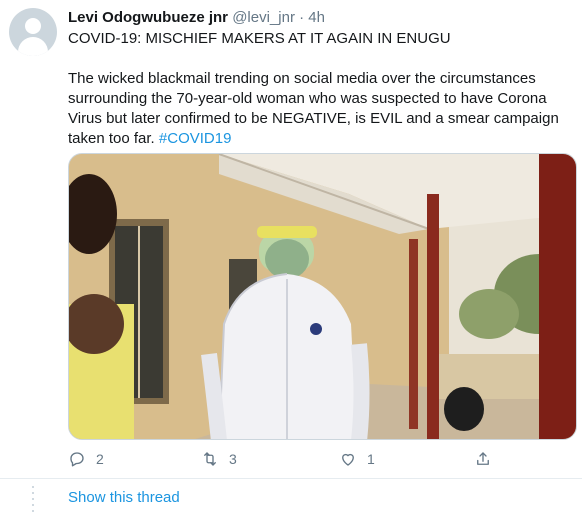 The height and width of the screenshot is (517, 582). I want to click on heart-icon, so click(348, 459).